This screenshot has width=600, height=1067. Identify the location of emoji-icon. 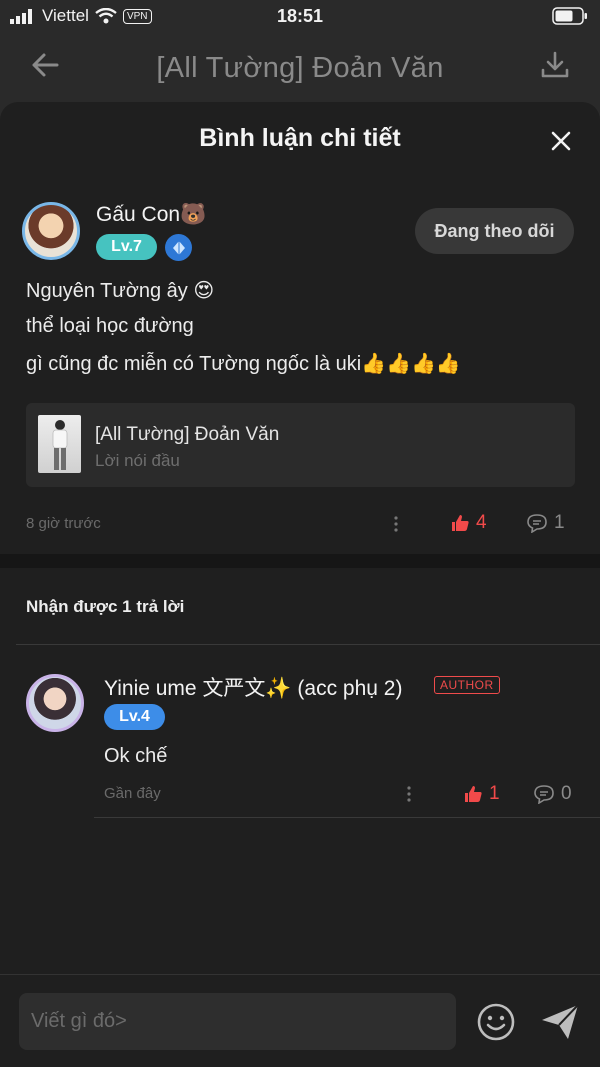
(496, 1022).